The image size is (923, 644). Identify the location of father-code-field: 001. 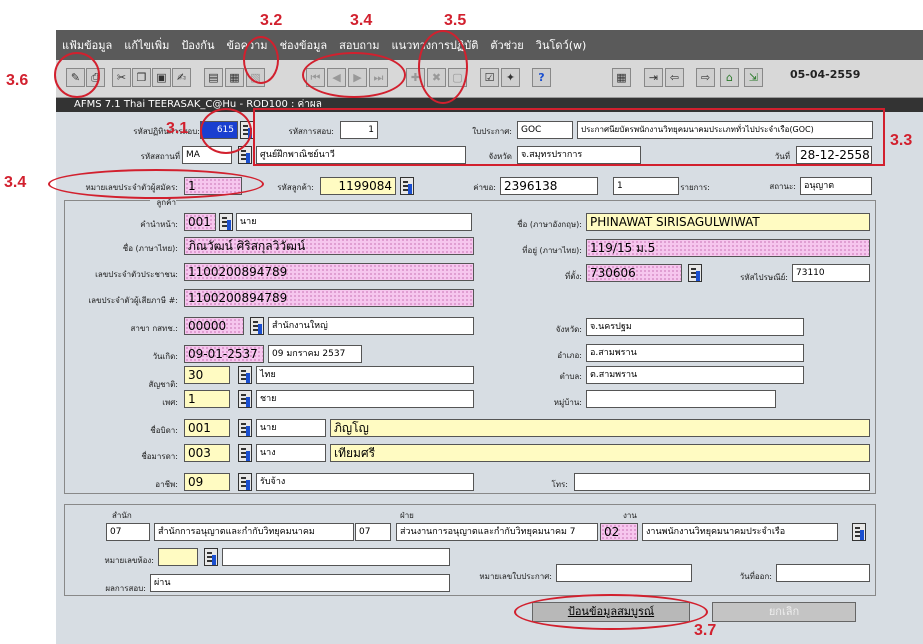
(207, 428).